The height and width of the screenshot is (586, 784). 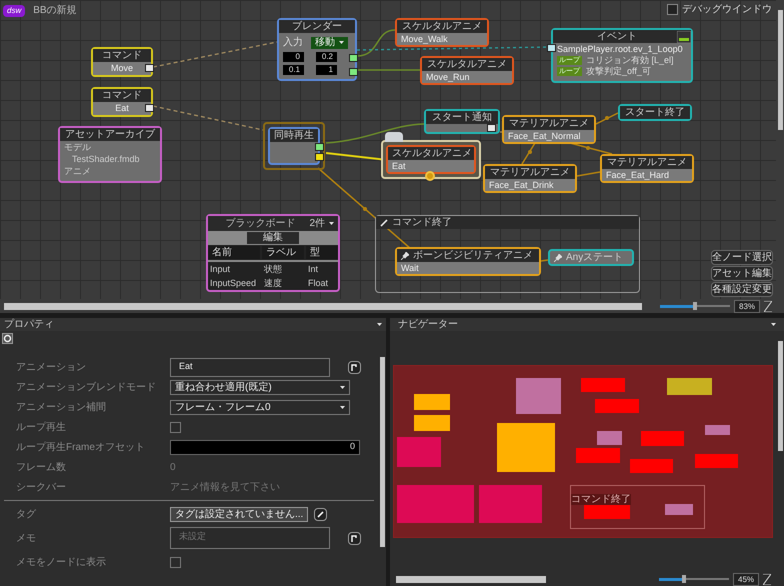 I want to click on node-title: ブレンダー, so click(x=317, y=26).